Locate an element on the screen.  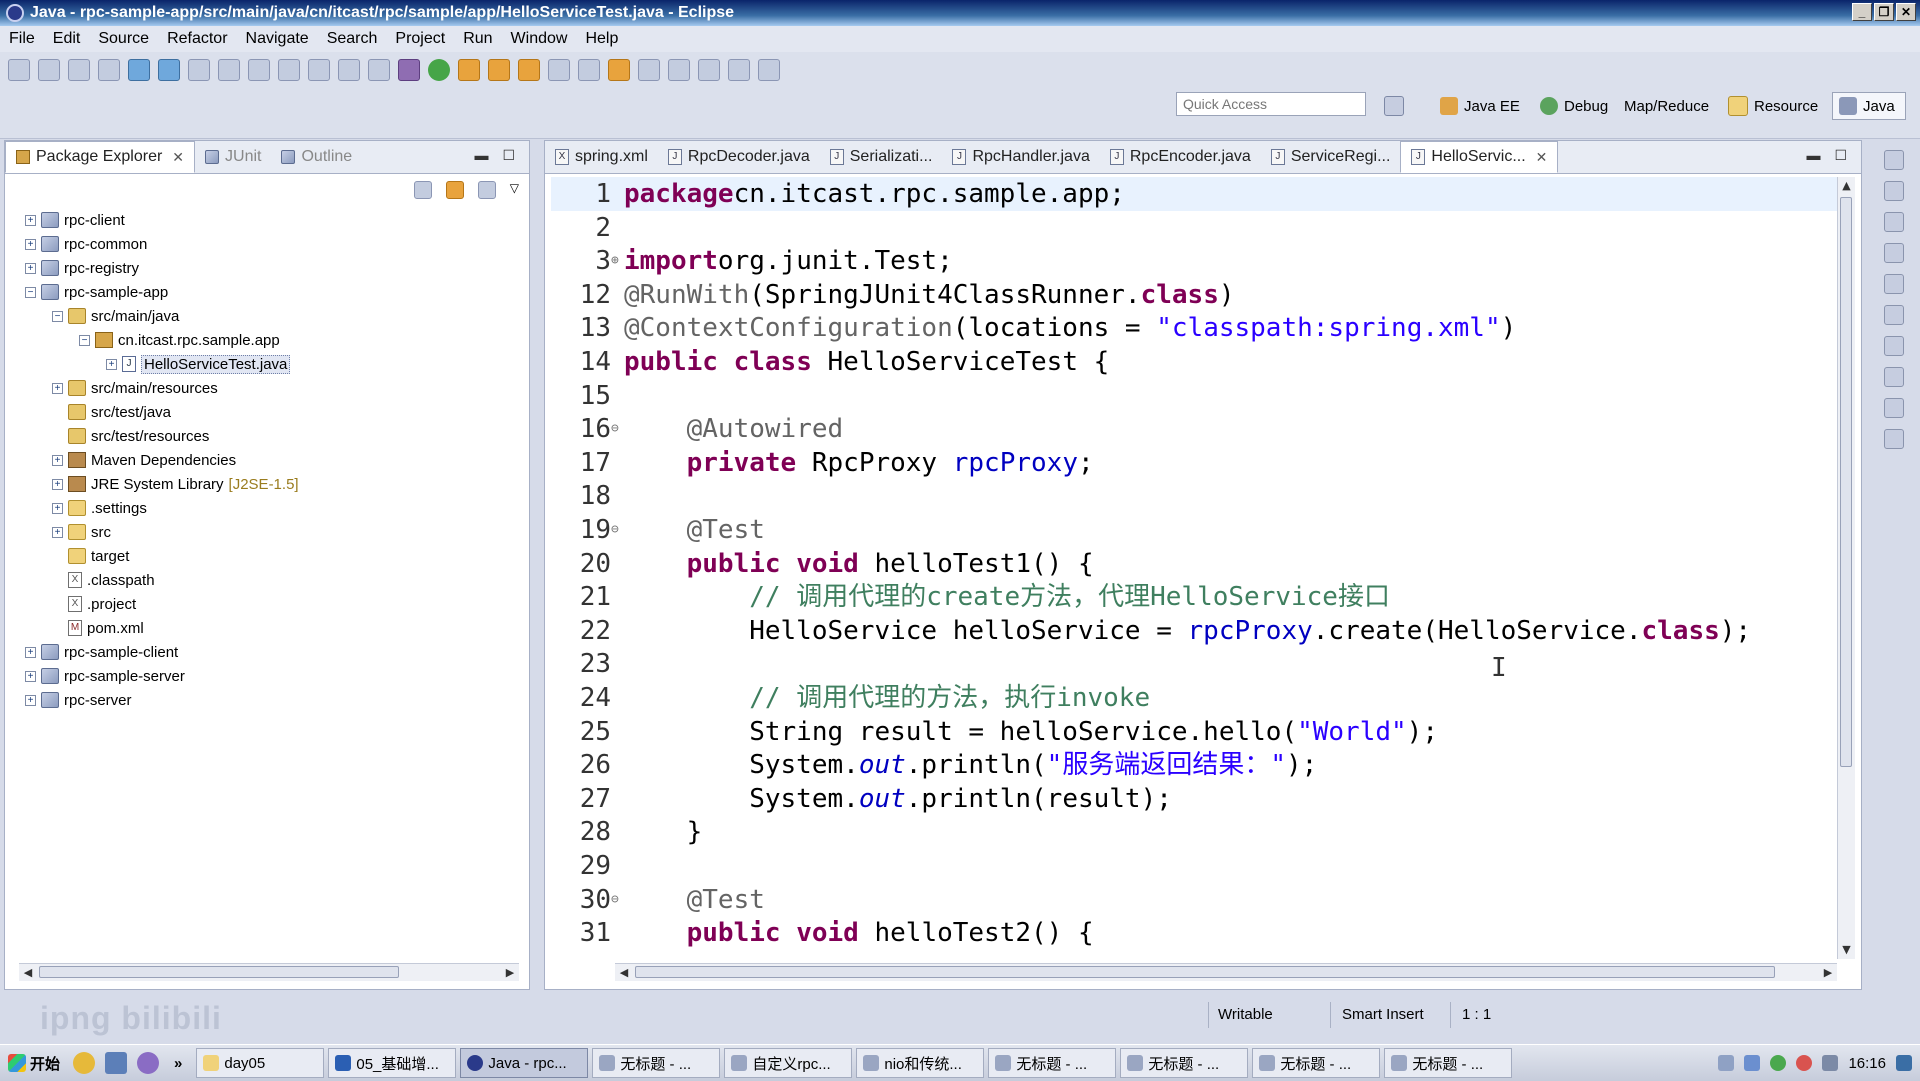
toggle-mark-icon is located at coordinates (229, 70).